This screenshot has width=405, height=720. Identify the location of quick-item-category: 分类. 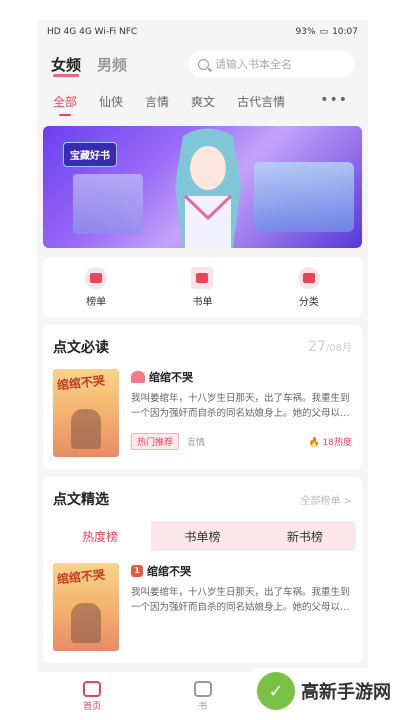
(309, 287).